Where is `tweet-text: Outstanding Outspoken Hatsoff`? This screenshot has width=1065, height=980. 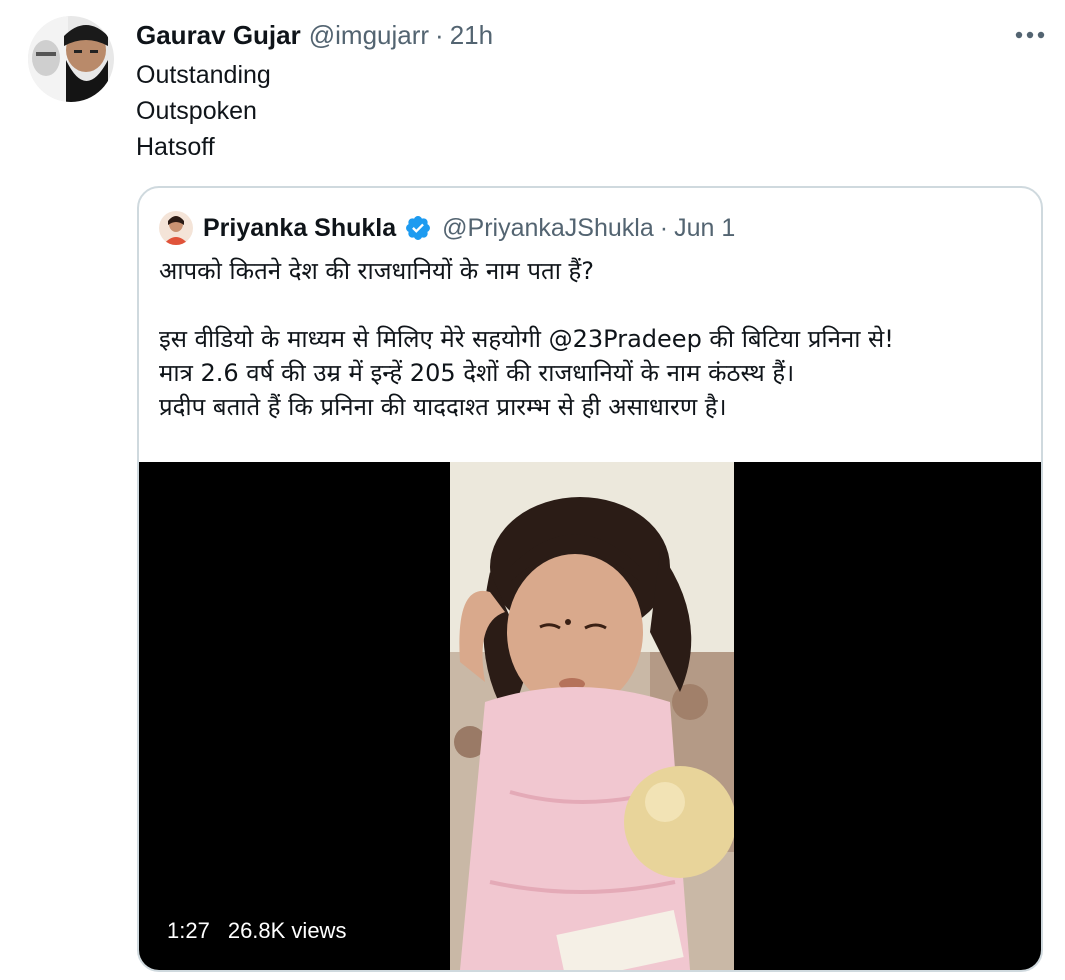
tweet-text: Outstanding Outspoken Hatsoff is located at coordinates (203, 111).